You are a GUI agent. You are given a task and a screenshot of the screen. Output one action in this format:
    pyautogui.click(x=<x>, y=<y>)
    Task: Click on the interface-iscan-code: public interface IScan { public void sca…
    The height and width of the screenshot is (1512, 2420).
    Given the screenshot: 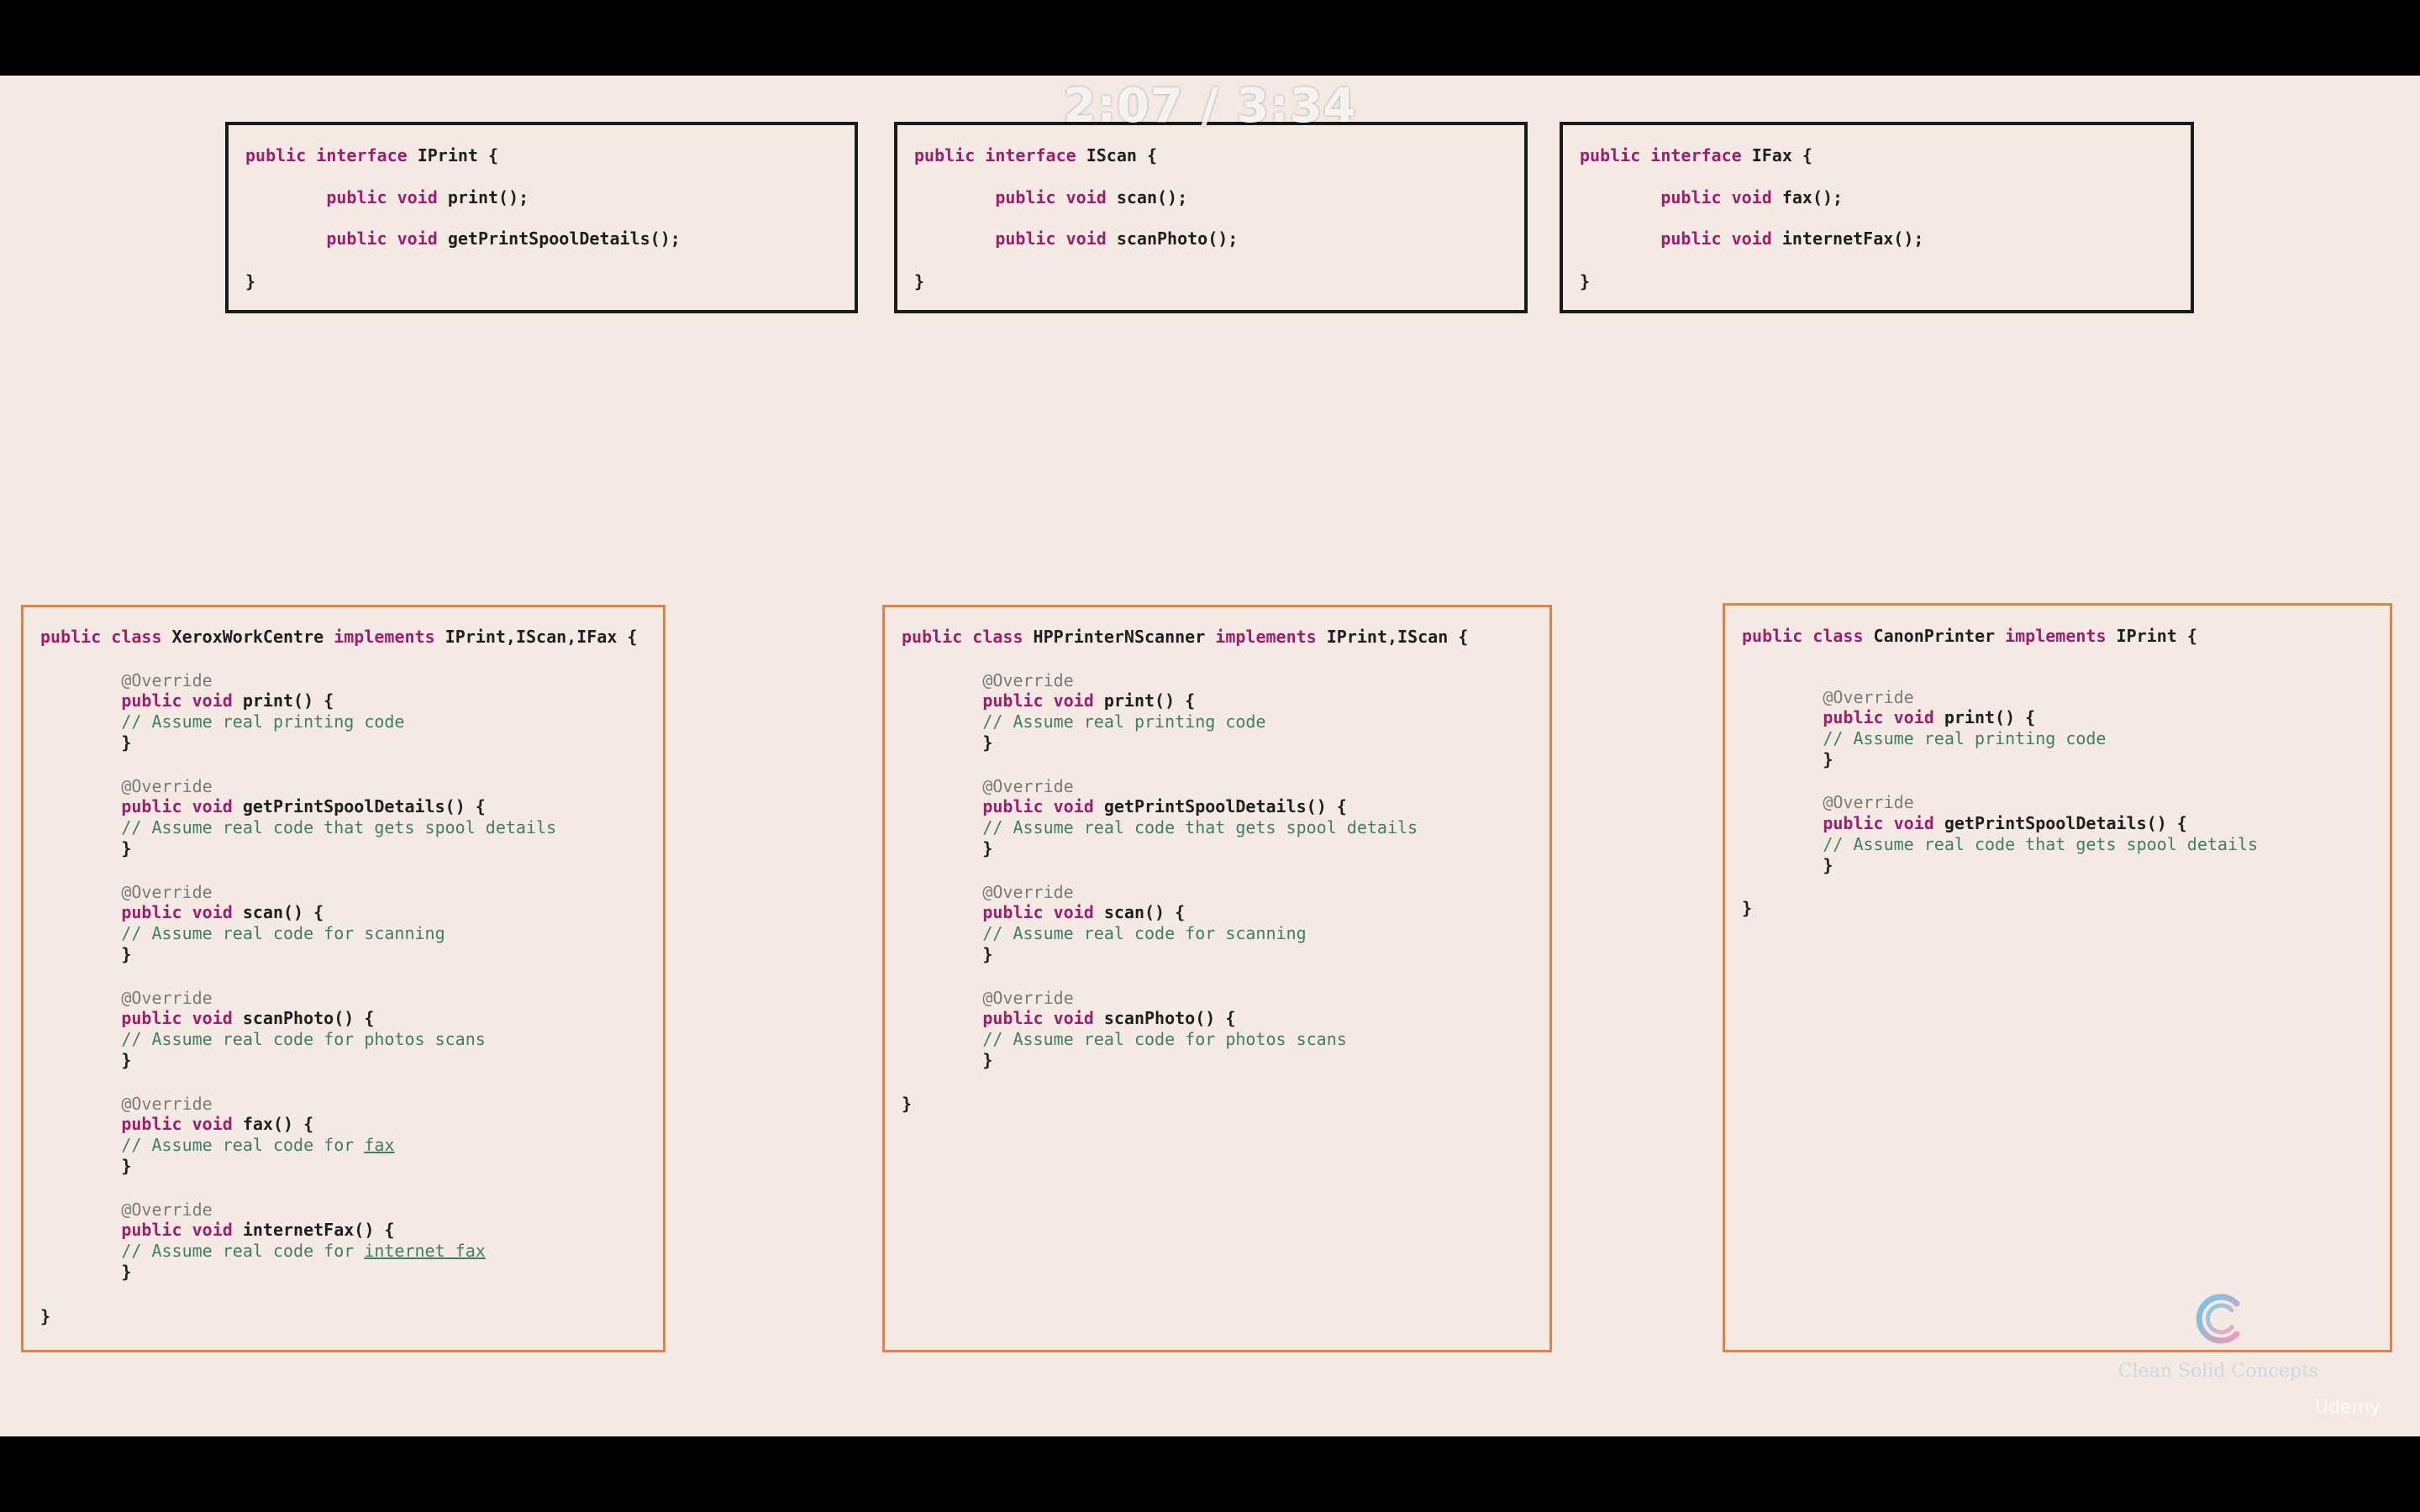 What is the action you would take?
    pyautogui.click(x=1210, y=217)
    